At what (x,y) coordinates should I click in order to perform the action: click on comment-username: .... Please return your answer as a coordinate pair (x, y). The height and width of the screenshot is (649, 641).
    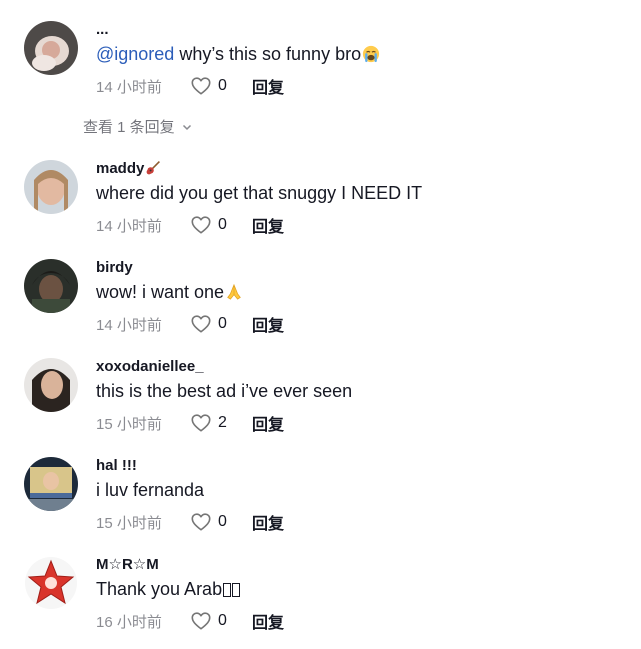
    Looking at the image, I should click on (102, 30).